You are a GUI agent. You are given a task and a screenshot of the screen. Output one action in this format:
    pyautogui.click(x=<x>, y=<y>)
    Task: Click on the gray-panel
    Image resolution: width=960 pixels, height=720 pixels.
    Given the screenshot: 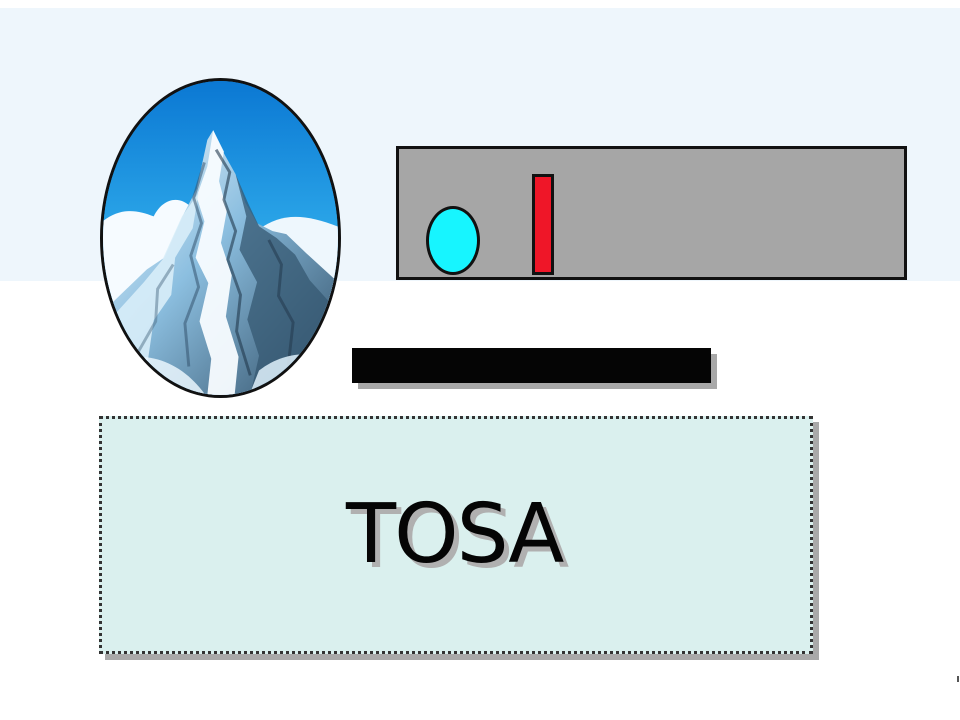 What is the action you would take?
    pyautogui.click(x=651, y=213)
    